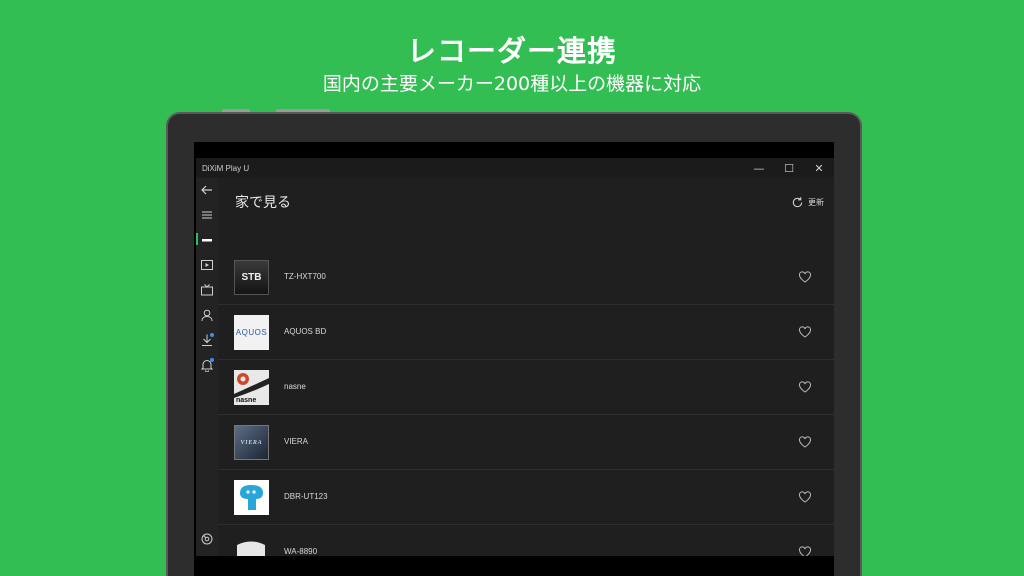 The image size is (1024, 576). What do you see at coordinates (759, 168) in the screenshot?
I see `minimize-button: —` at bounding box center [759, 168].